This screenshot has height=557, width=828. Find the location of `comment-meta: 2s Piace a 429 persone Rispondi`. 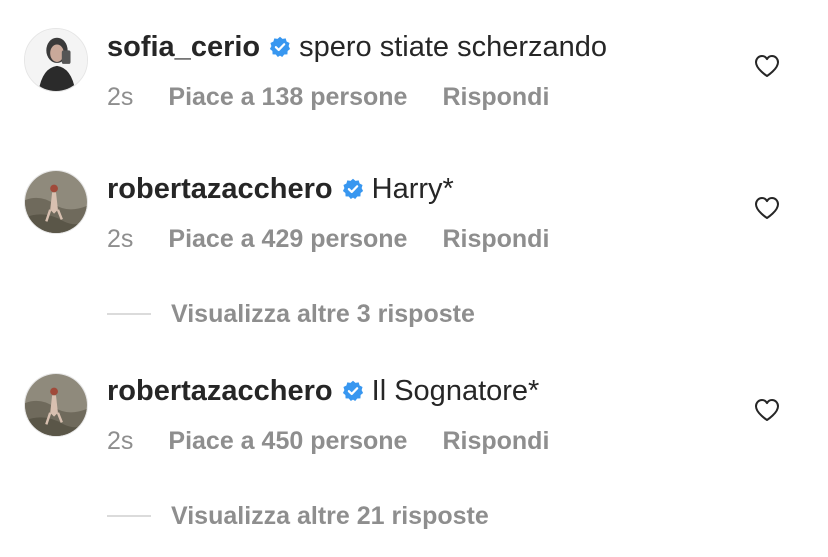

comment-meta: 2s Piace a 429 persone Rispondi is located at coordinates (328, 239).